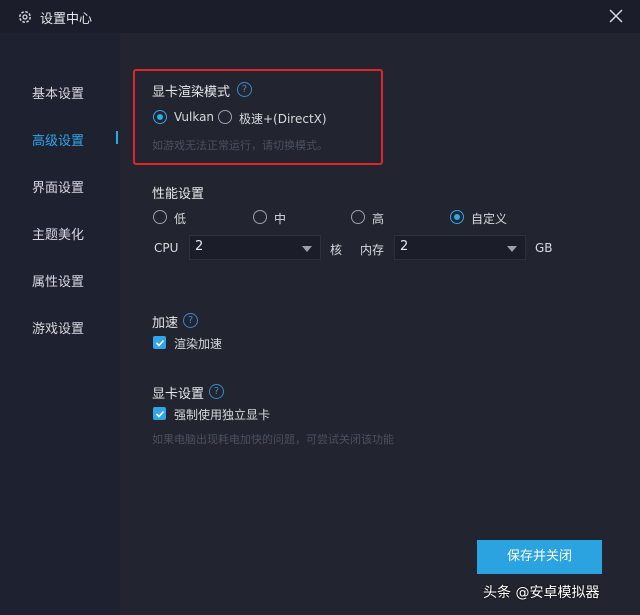  What do you see at coordinates (165, 323) in the screenshot?
I see `accel-title: 加速` at bounding box center [165, 323].